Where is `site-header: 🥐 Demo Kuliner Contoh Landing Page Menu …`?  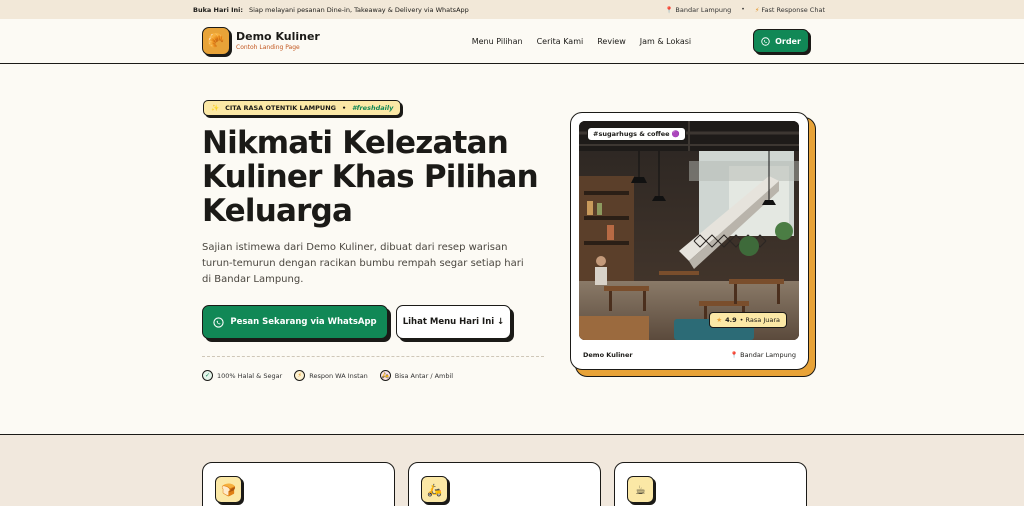
site-header: 🥐 Demo Kuliner Contoh Landing Page Menu … is located at coordinates (512, 41).